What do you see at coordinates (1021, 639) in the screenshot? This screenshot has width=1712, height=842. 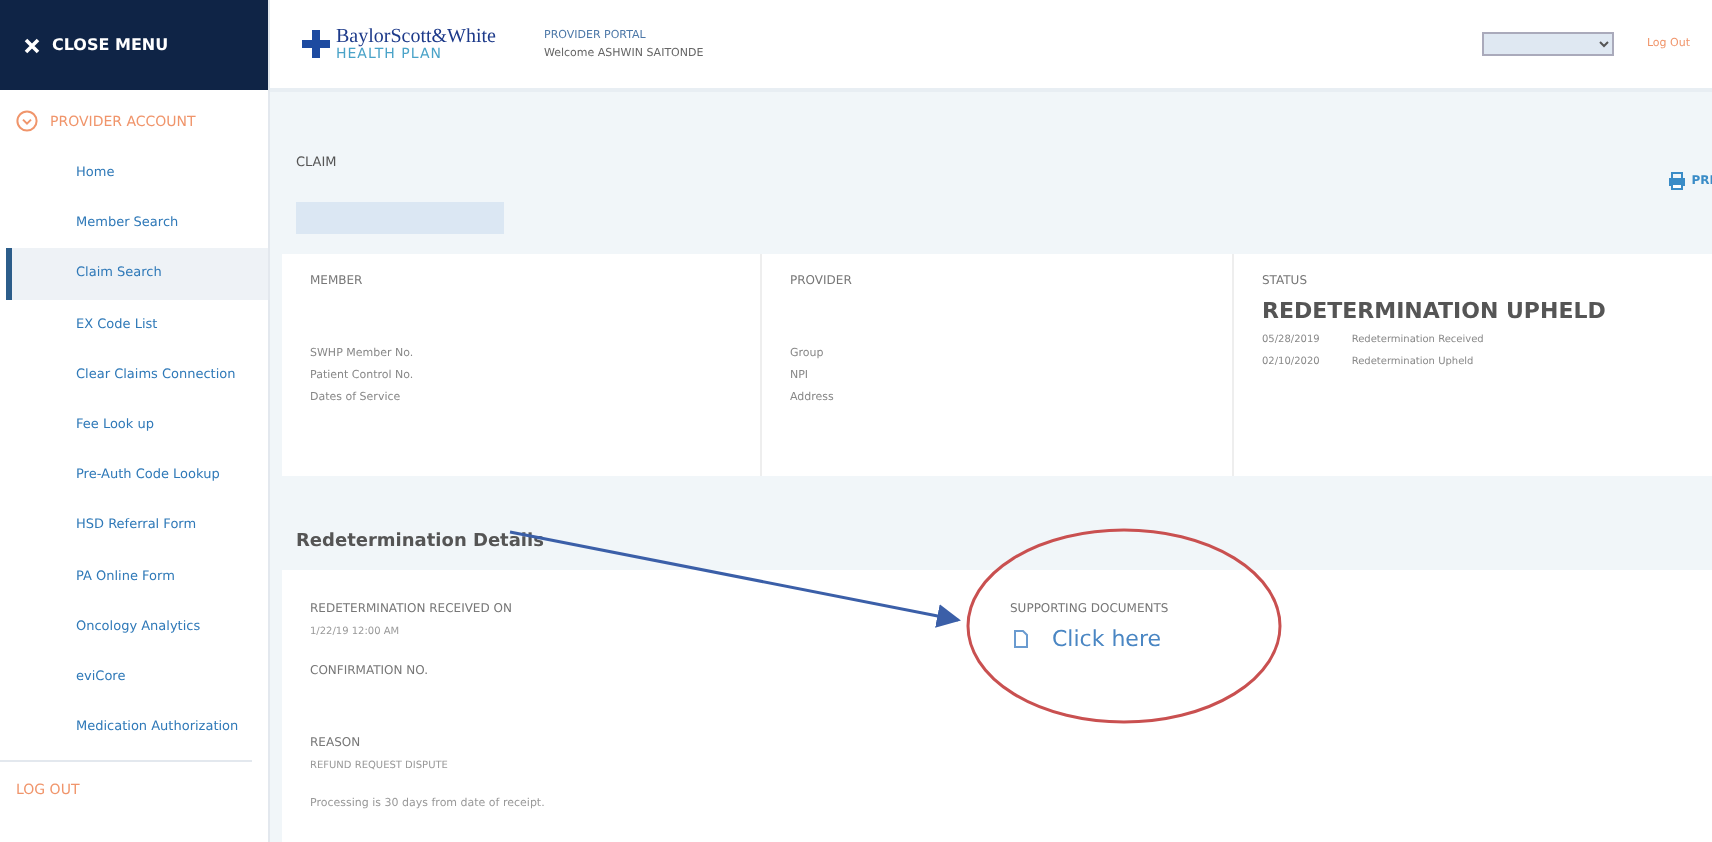 I see `document-icon` at bounding box center [1021, 639].